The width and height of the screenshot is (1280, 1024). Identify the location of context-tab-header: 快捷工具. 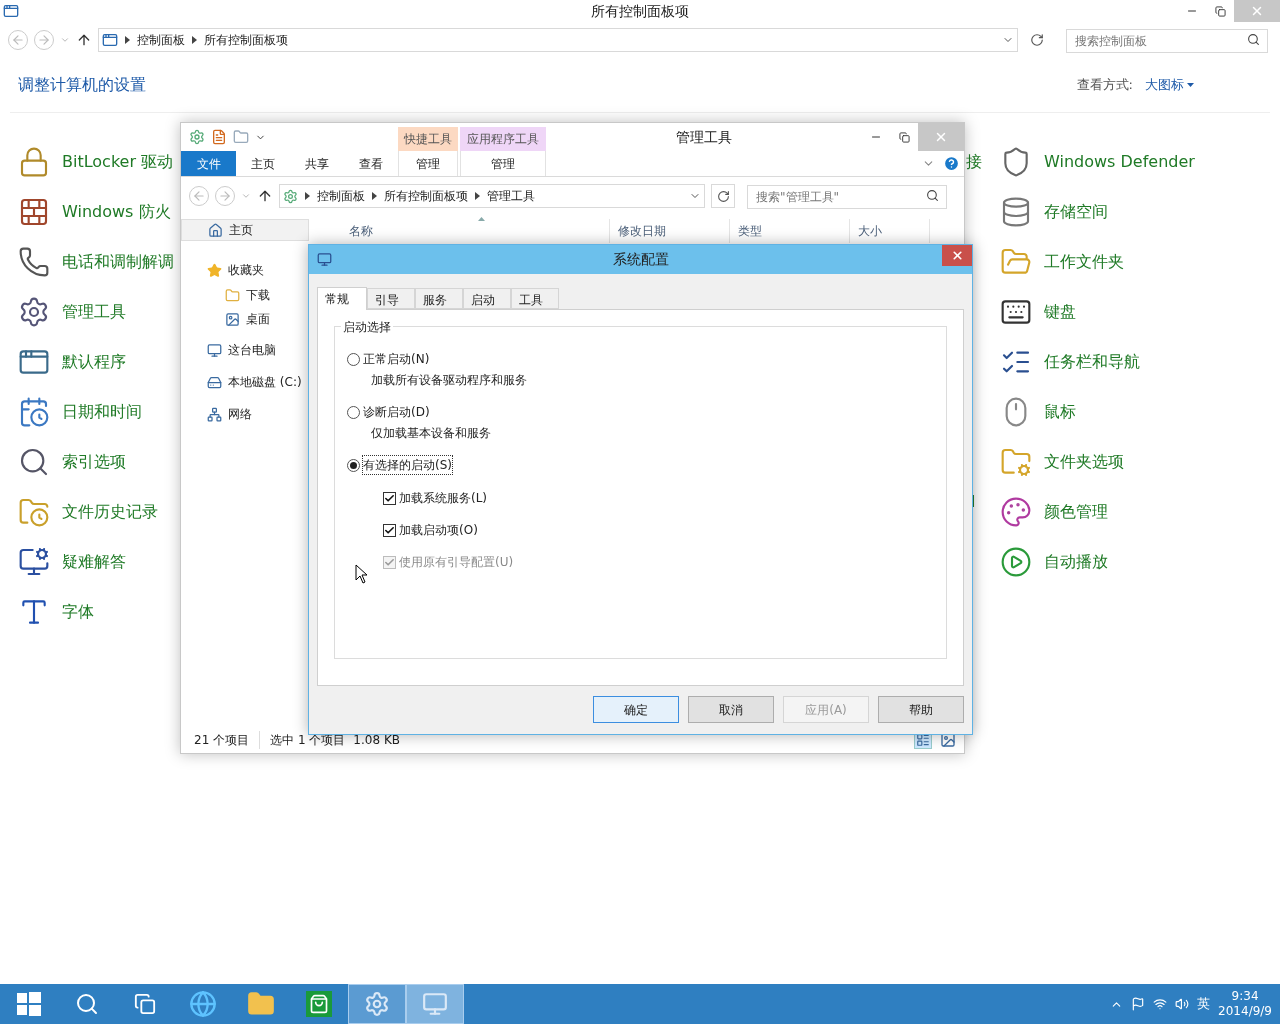
(428, 139).